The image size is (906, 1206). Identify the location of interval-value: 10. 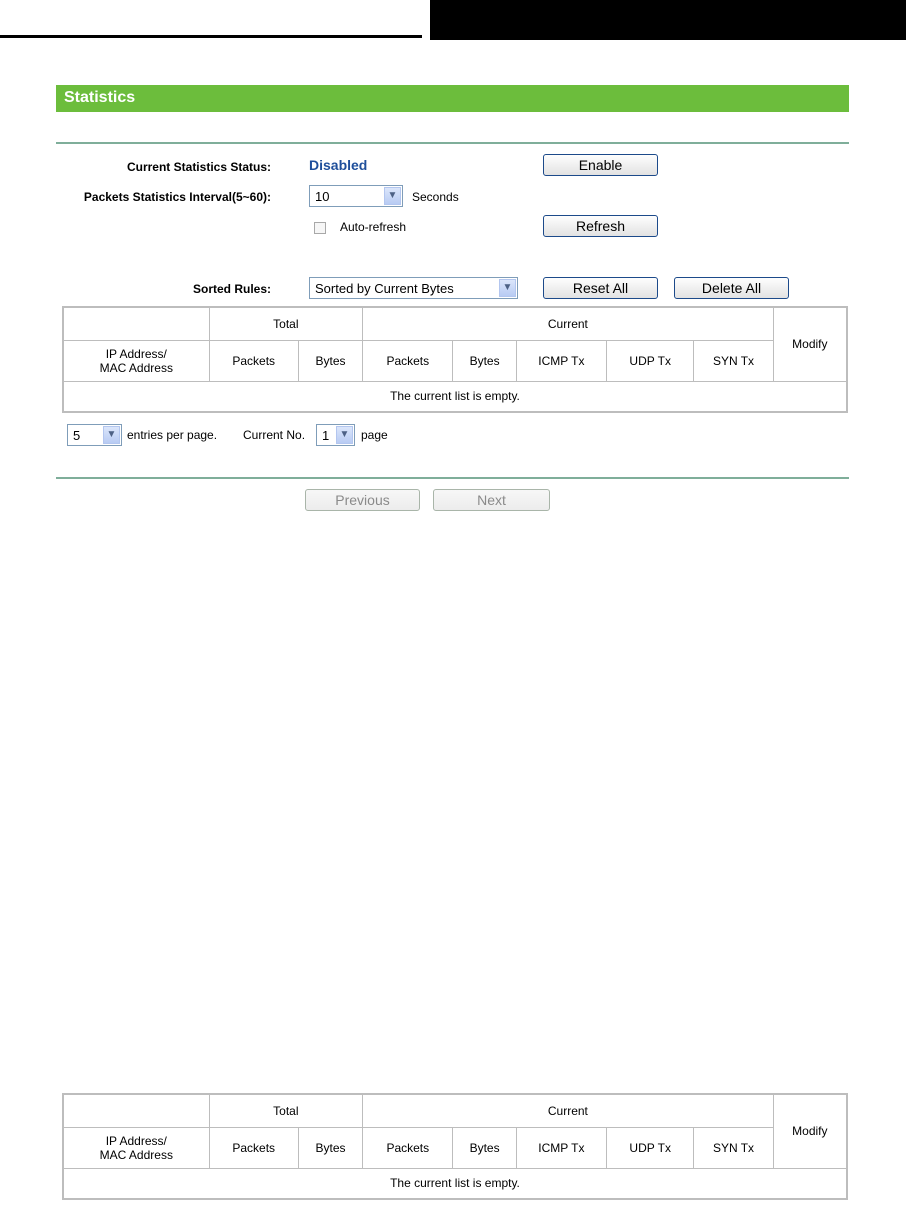
(322, 196).